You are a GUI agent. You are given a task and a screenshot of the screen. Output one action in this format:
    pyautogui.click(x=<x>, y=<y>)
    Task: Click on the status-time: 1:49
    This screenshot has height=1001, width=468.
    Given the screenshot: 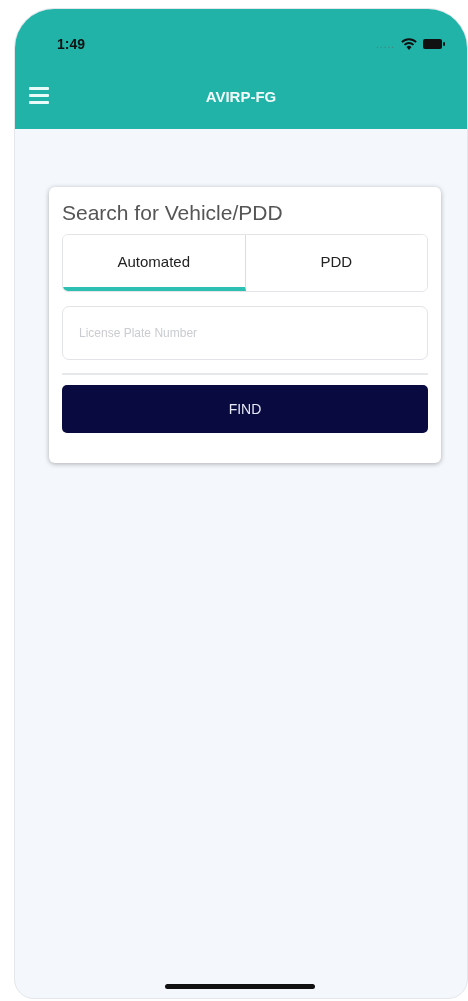 What is the action you would take?
    pyautogui.click(x=71, y=44)
    